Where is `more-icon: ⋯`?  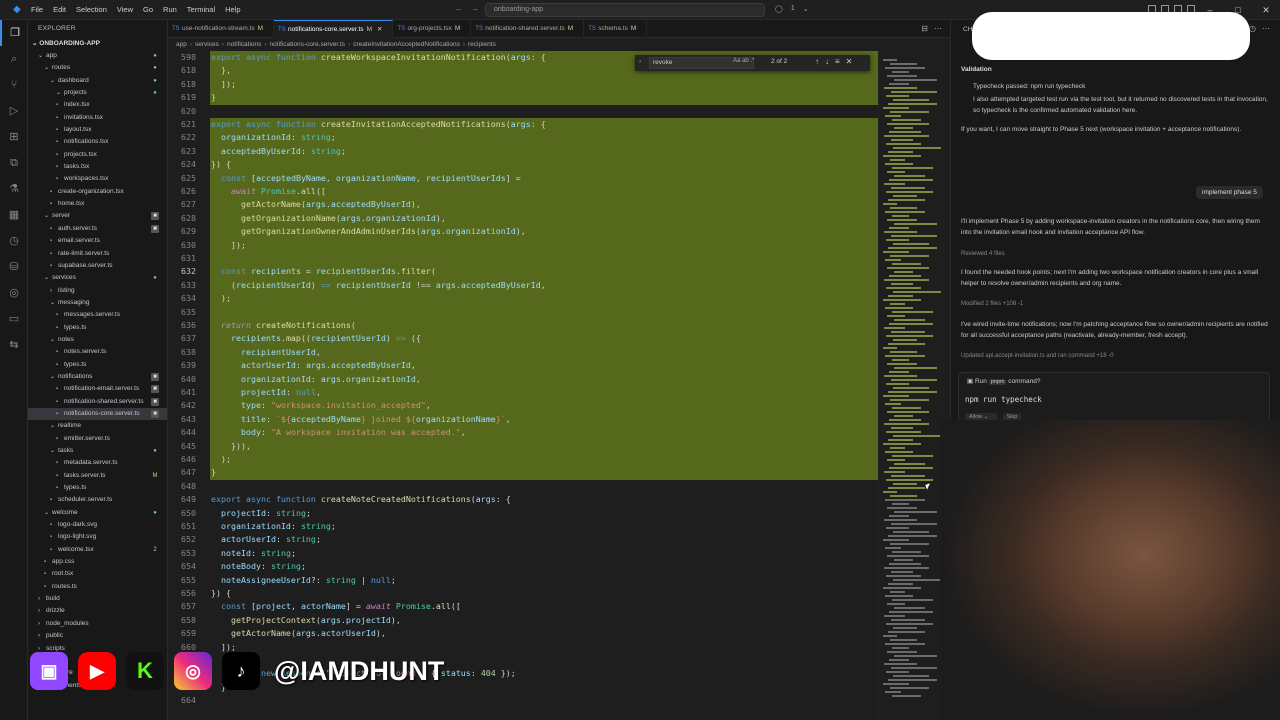 more-icon: ⋯ is located at coordinates (1266, 28).